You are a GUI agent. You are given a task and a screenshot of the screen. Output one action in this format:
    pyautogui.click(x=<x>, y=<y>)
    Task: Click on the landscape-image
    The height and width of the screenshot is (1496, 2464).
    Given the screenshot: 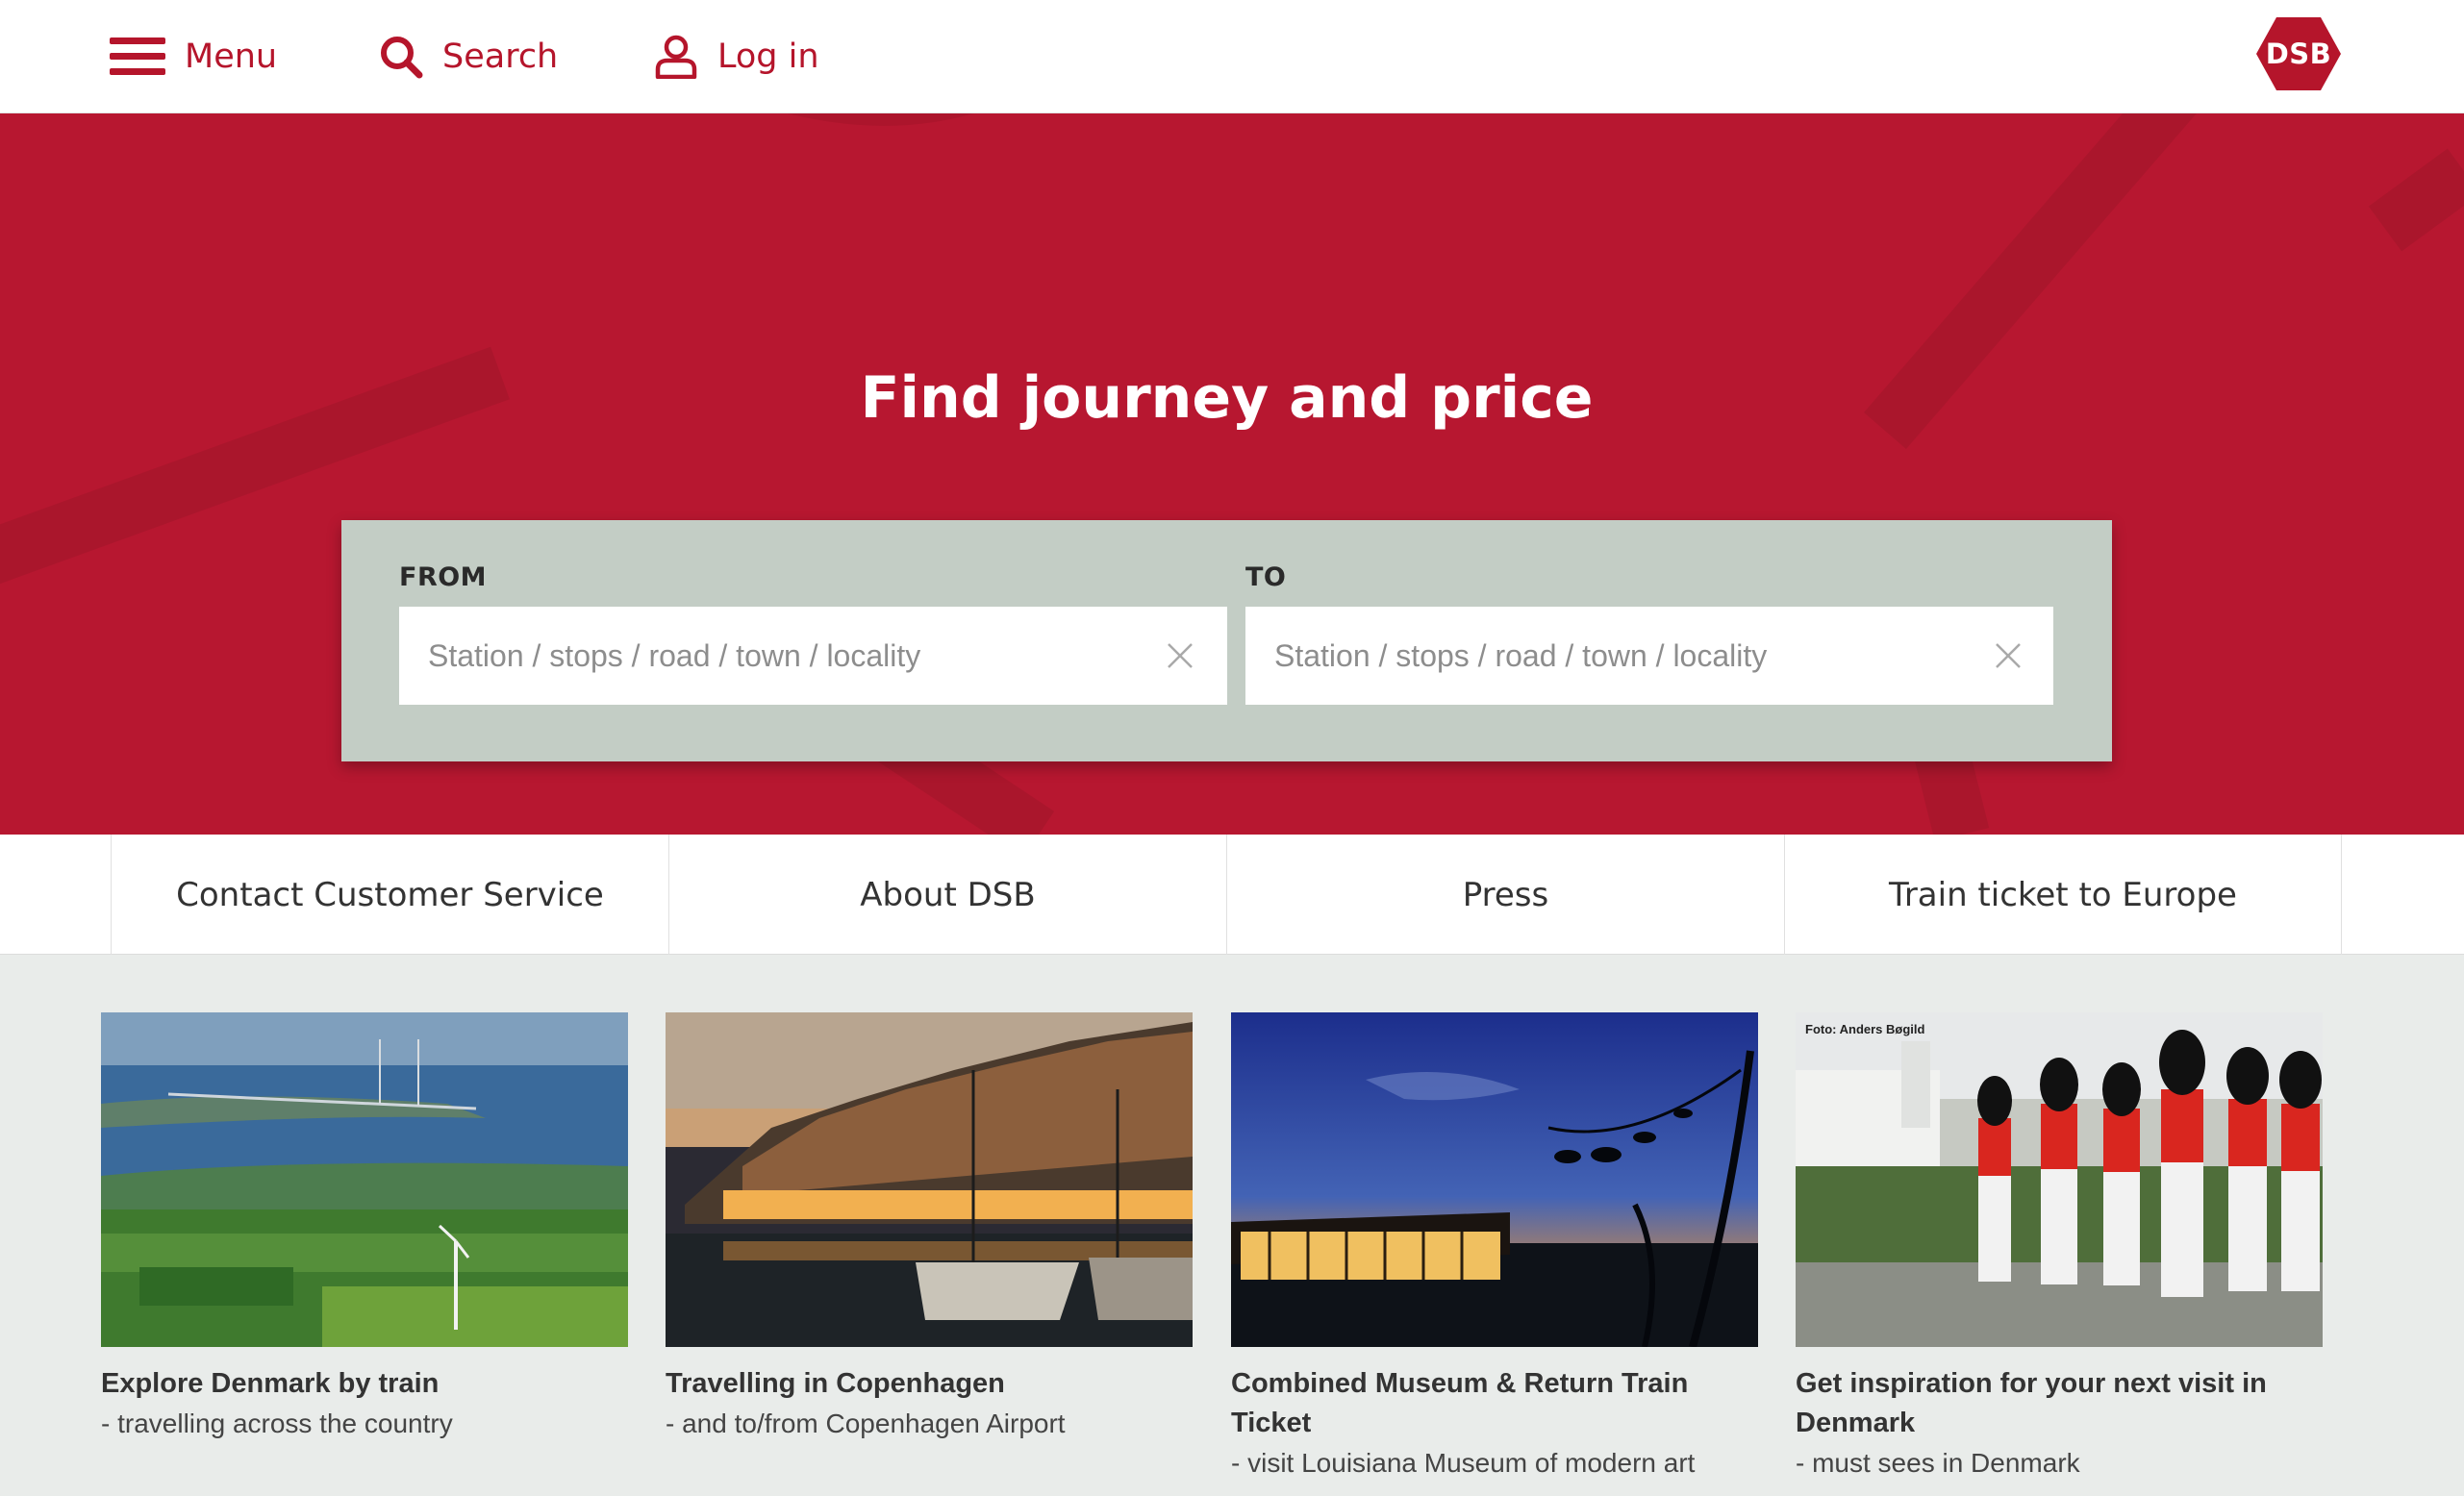 What is the action you would take?
    pyautogui.click(x=364, y=1179)
    